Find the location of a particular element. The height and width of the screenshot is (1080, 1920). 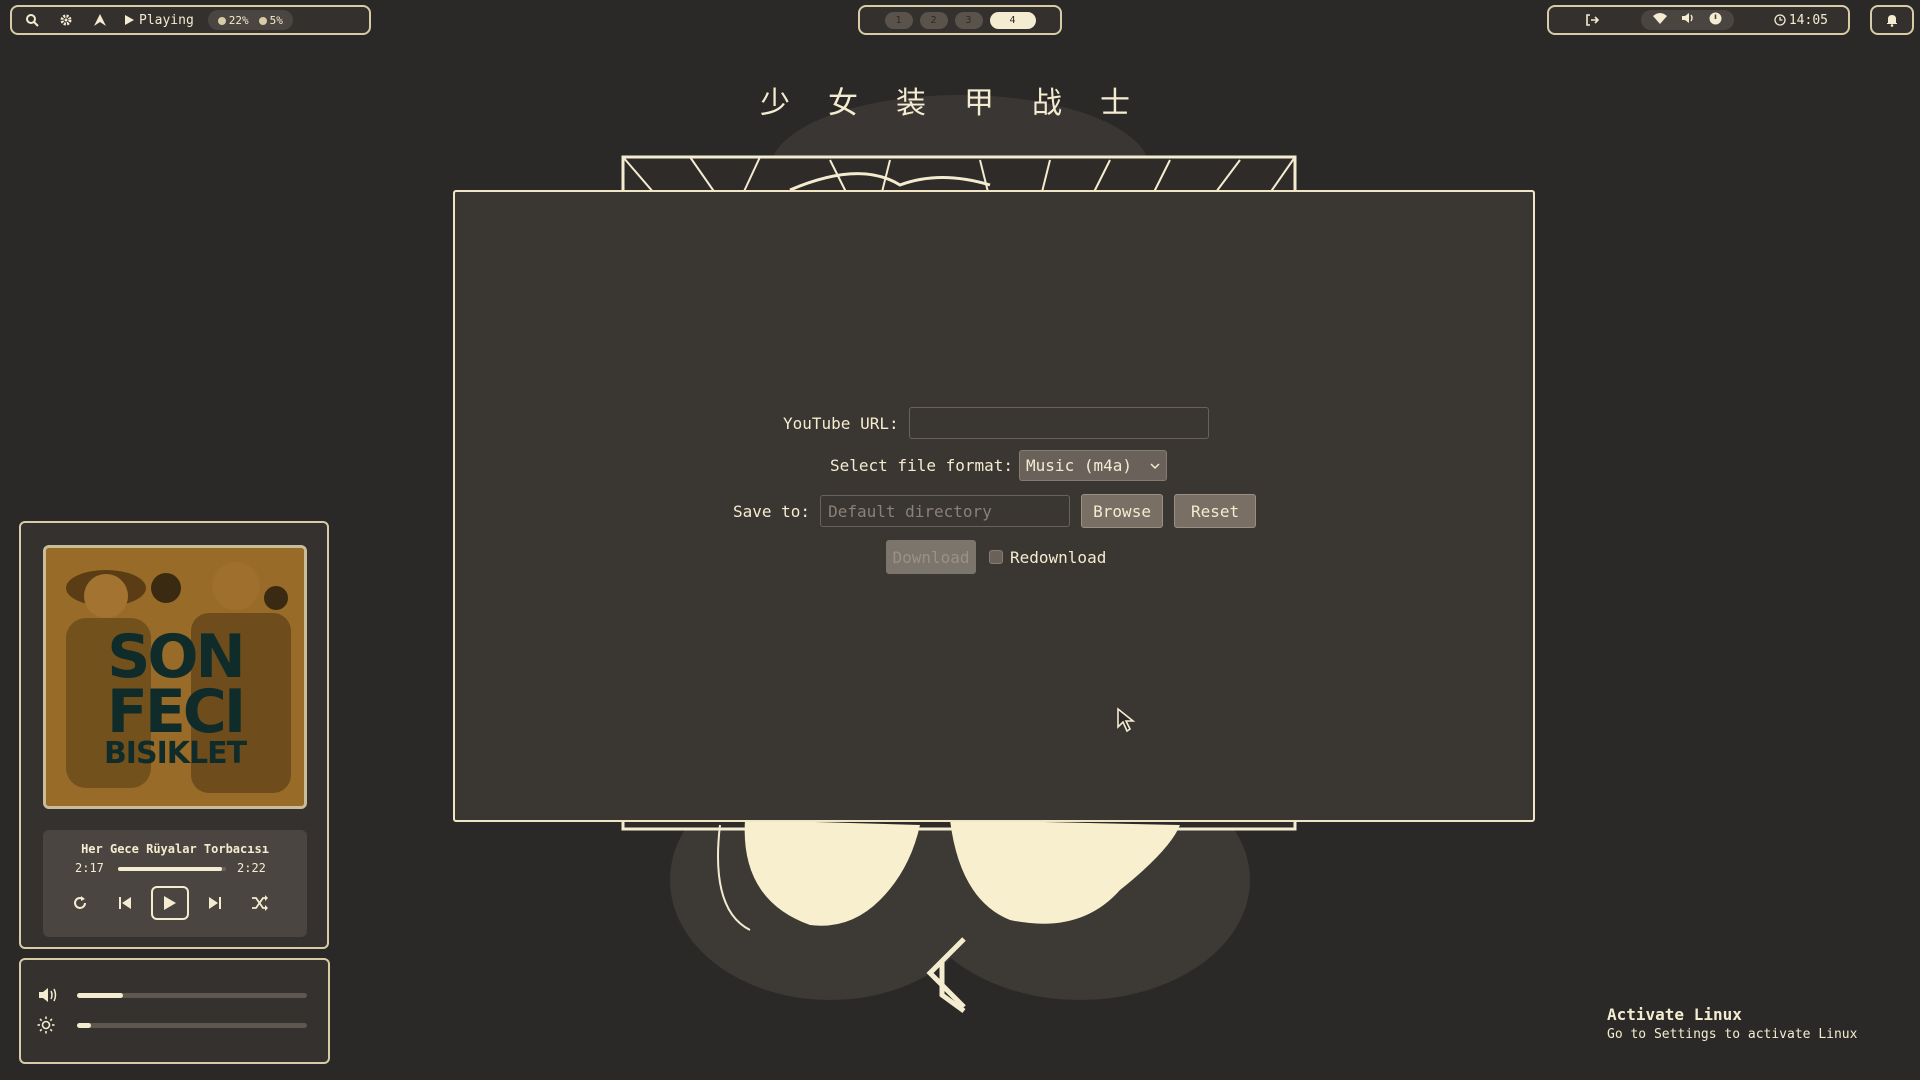

next-icon is located at coordinates (215, 903).